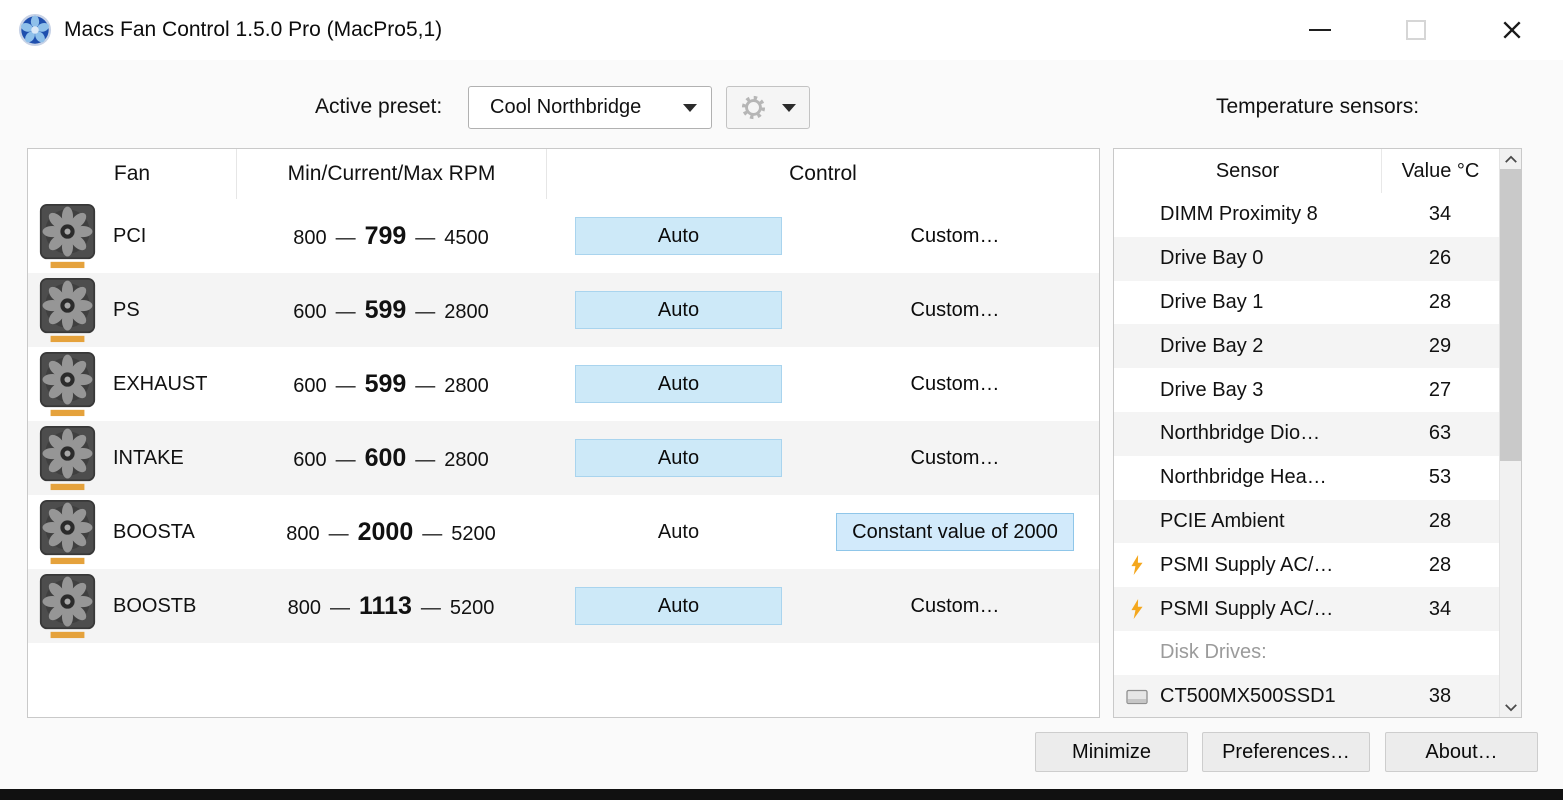 The height and width of the screenshot is (800, 1563). Describe the element at coordinates (1320, 30) in the screenshot. I see `window-minimize-button` at that location.